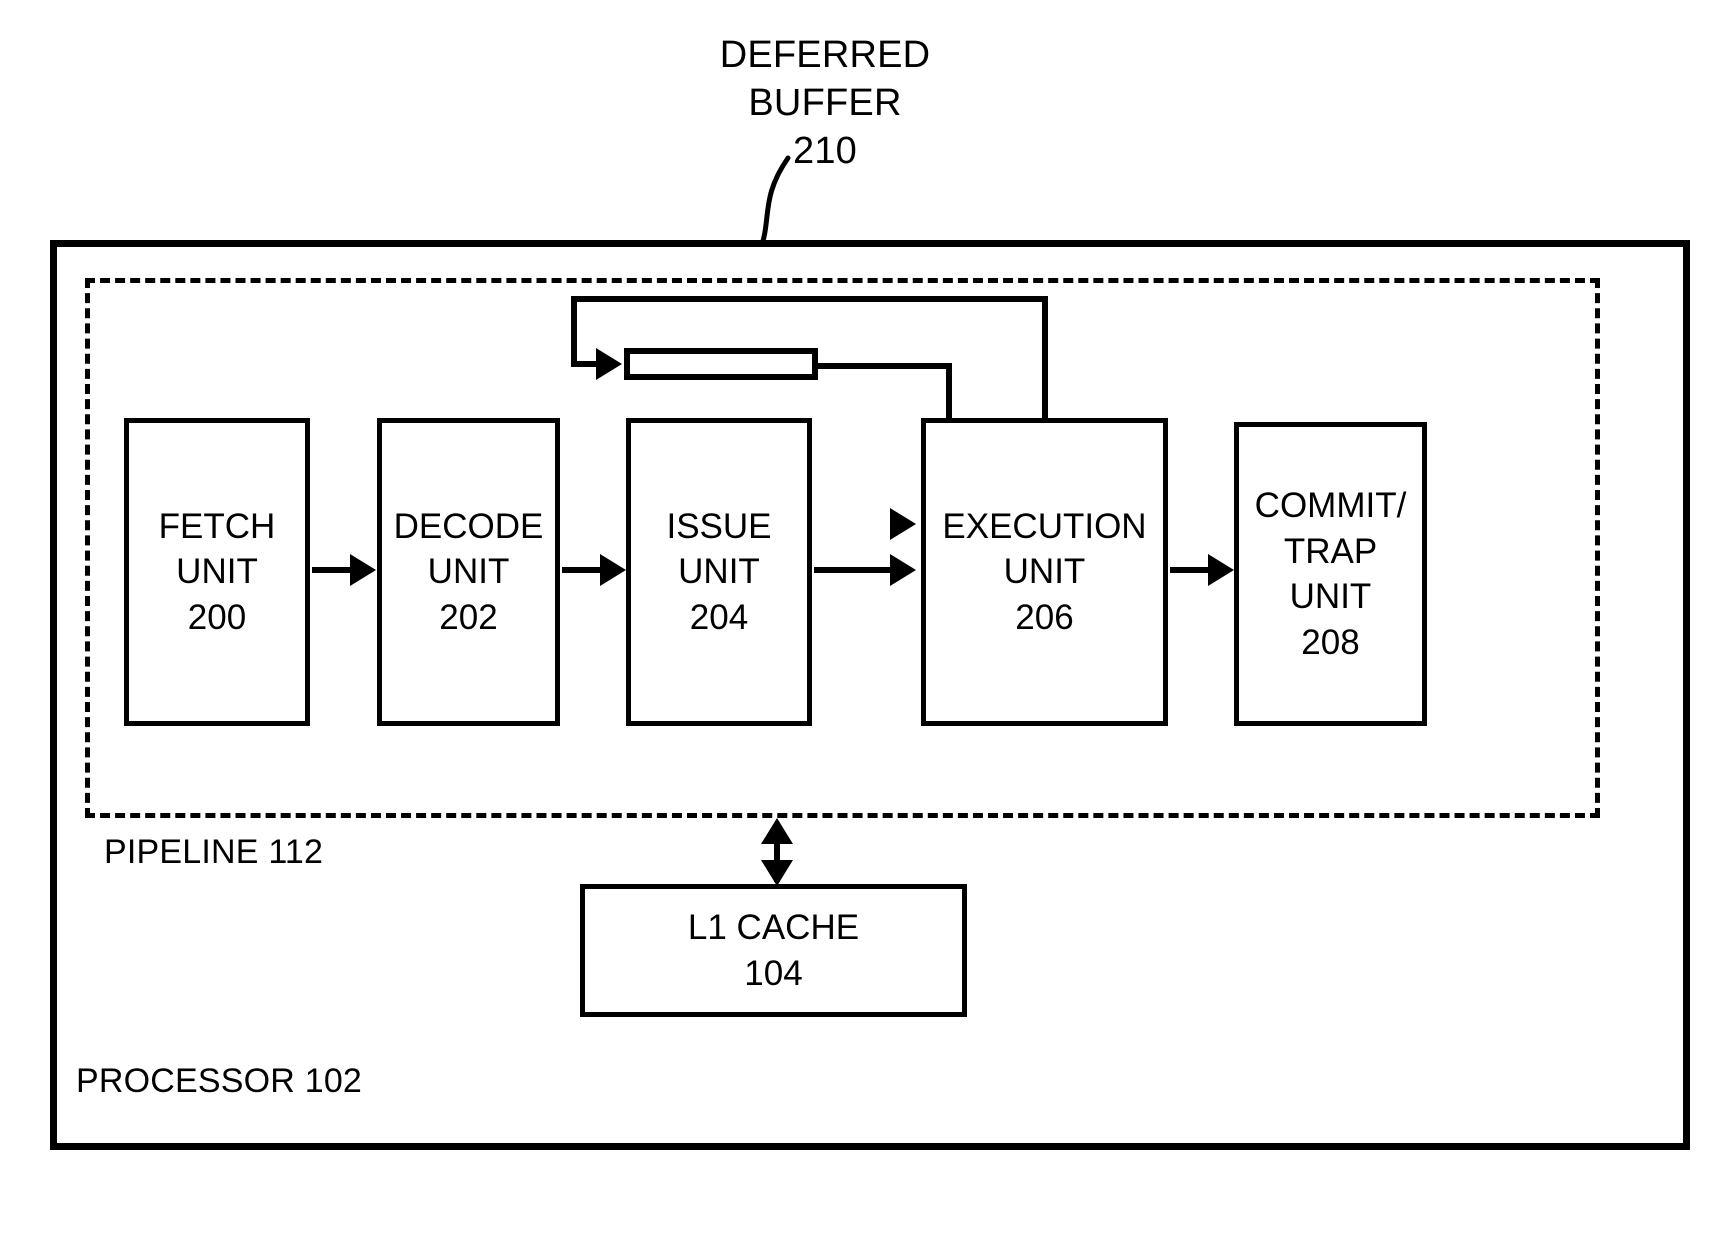 The width and height of the screenshot is (1732, 1255). I want to click on pipeline-label: PIPELINE 112, so click(214, 852).